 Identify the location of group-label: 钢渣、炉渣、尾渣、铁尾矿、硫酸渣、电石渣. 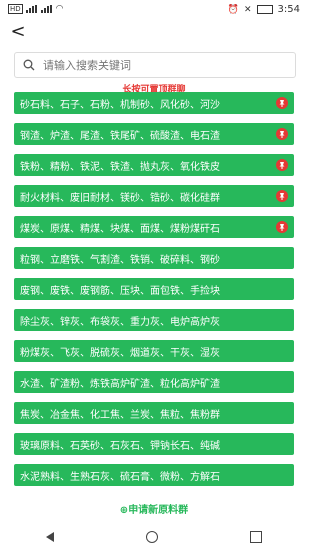
(120, 136).